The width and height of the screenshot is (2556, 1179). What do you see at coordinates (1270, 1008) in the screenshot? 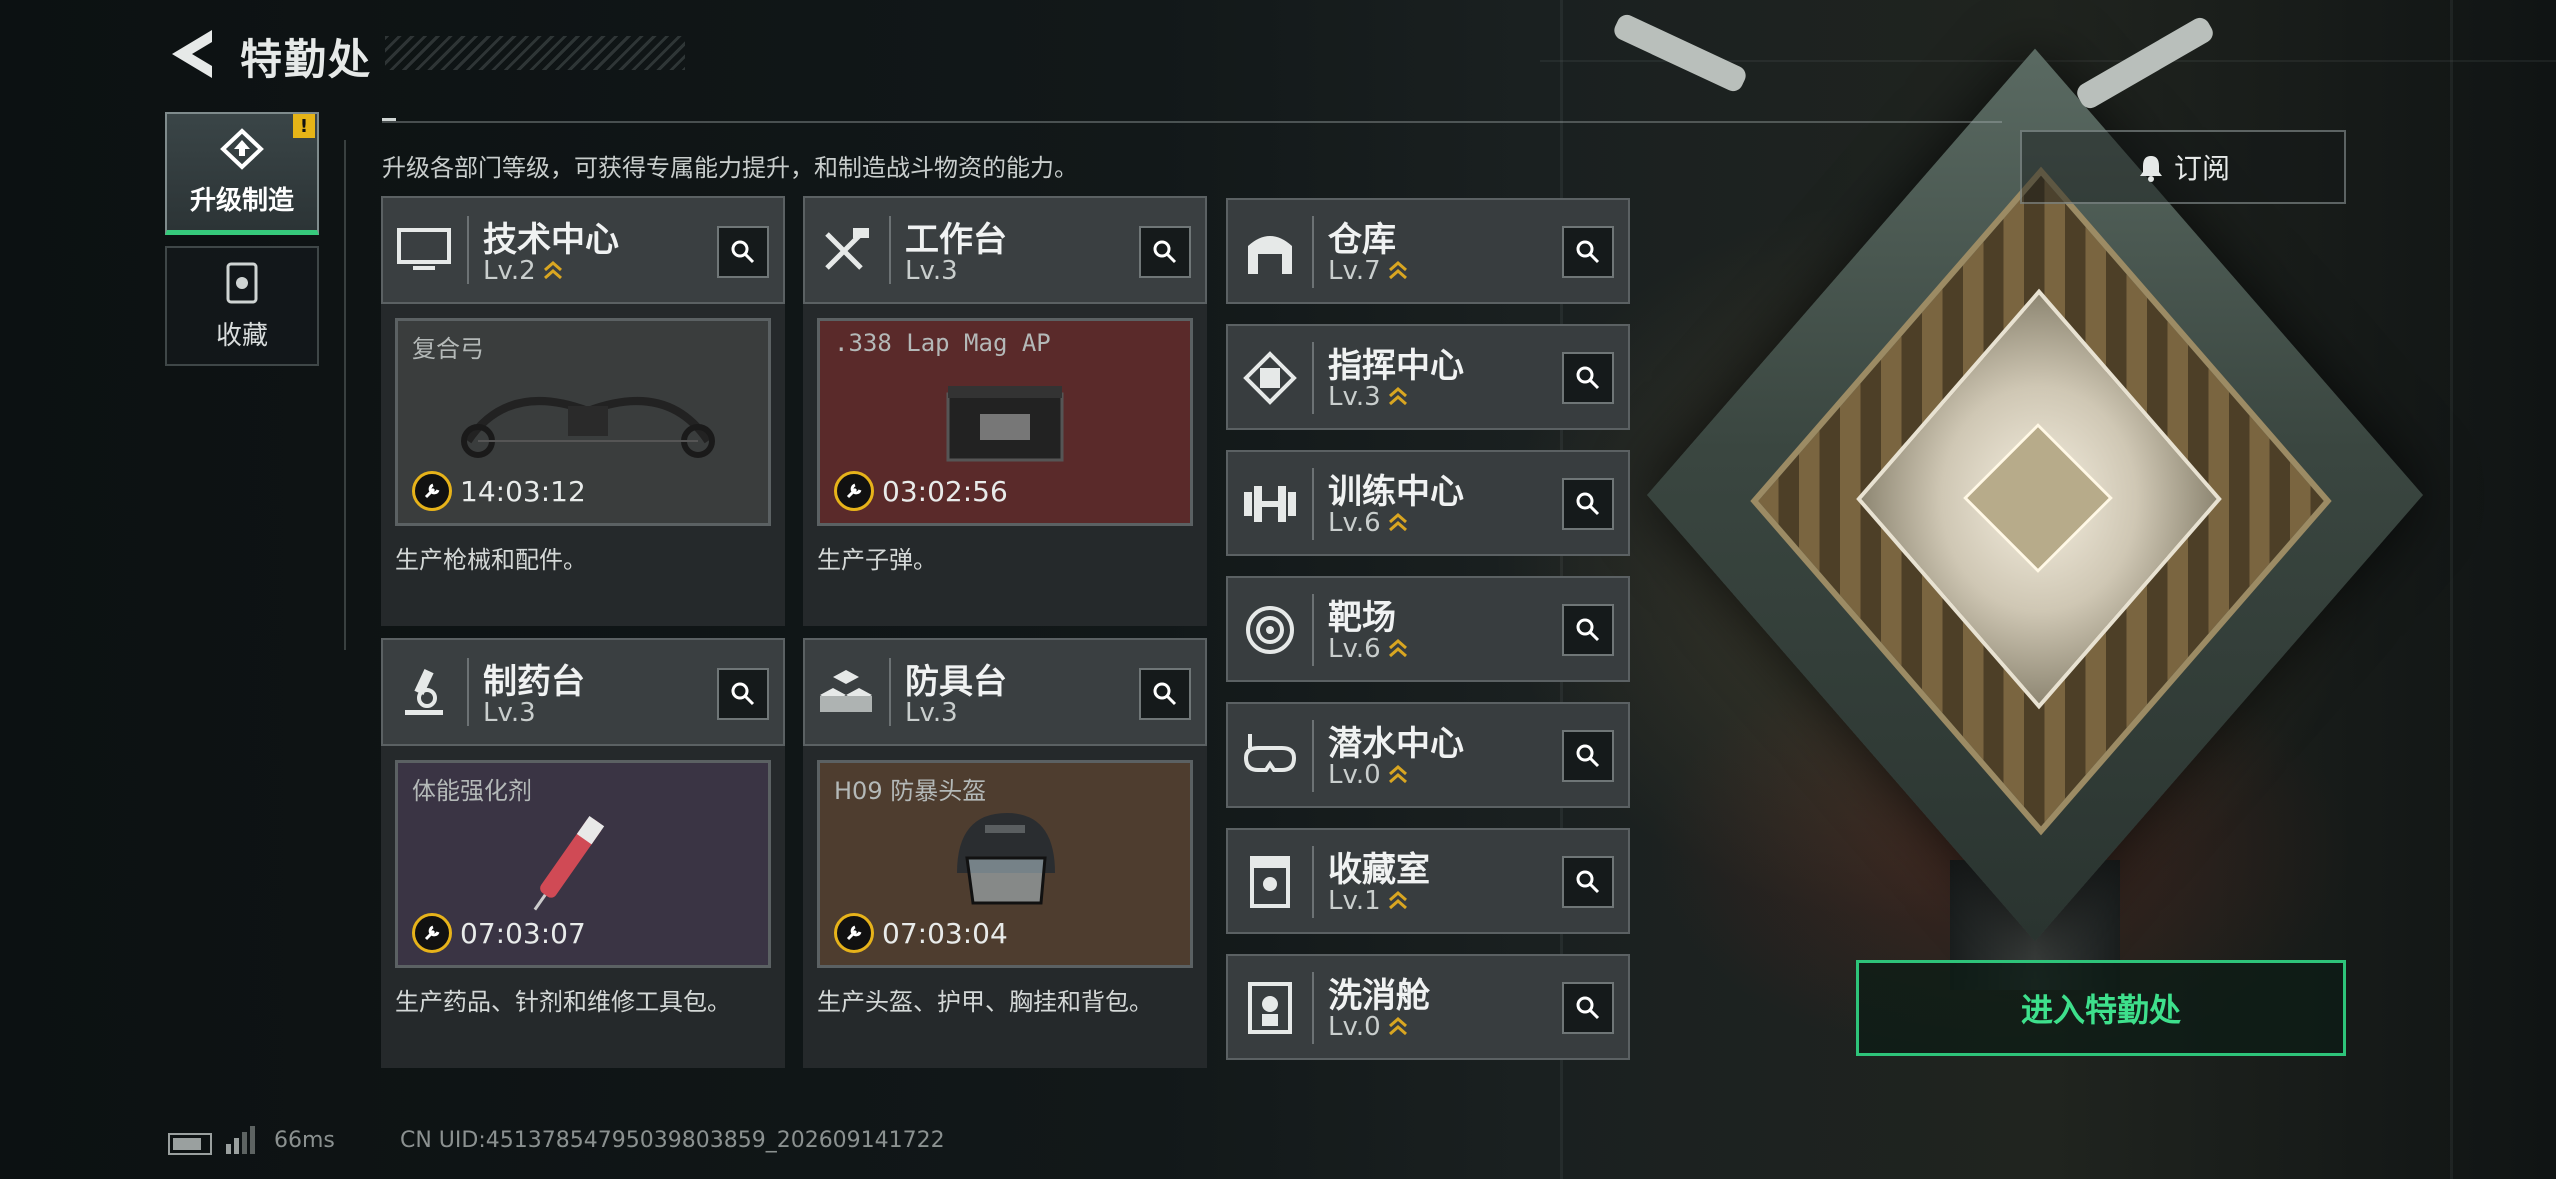
I see `decon-pod-icon` at bounding box center [1270, 1008].